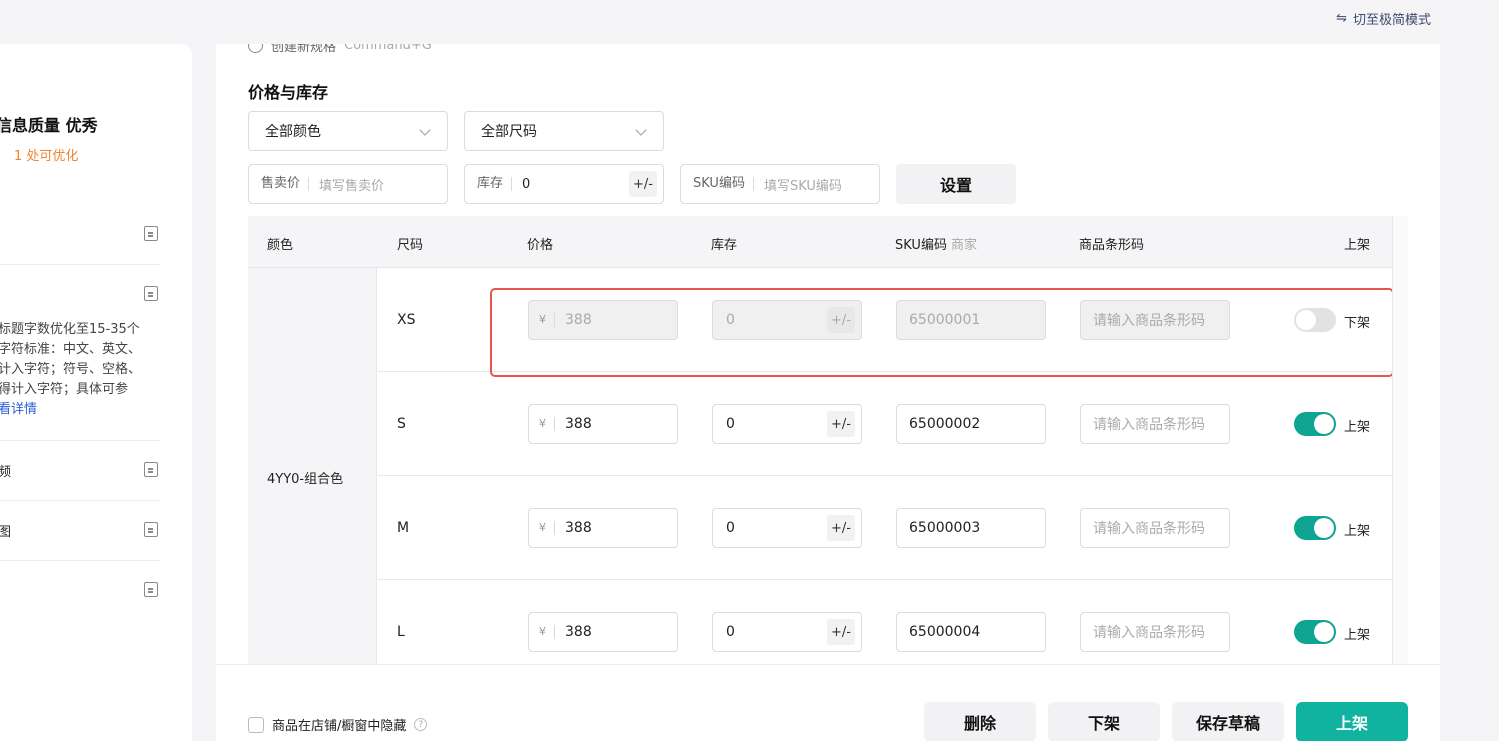 This screenshot has width=1499, height=741. What do you see at coordinates (70, 329) in the screenshot?
I see `advice-line: 标题字数优化至15-35个` at bounding box center [70, 329].